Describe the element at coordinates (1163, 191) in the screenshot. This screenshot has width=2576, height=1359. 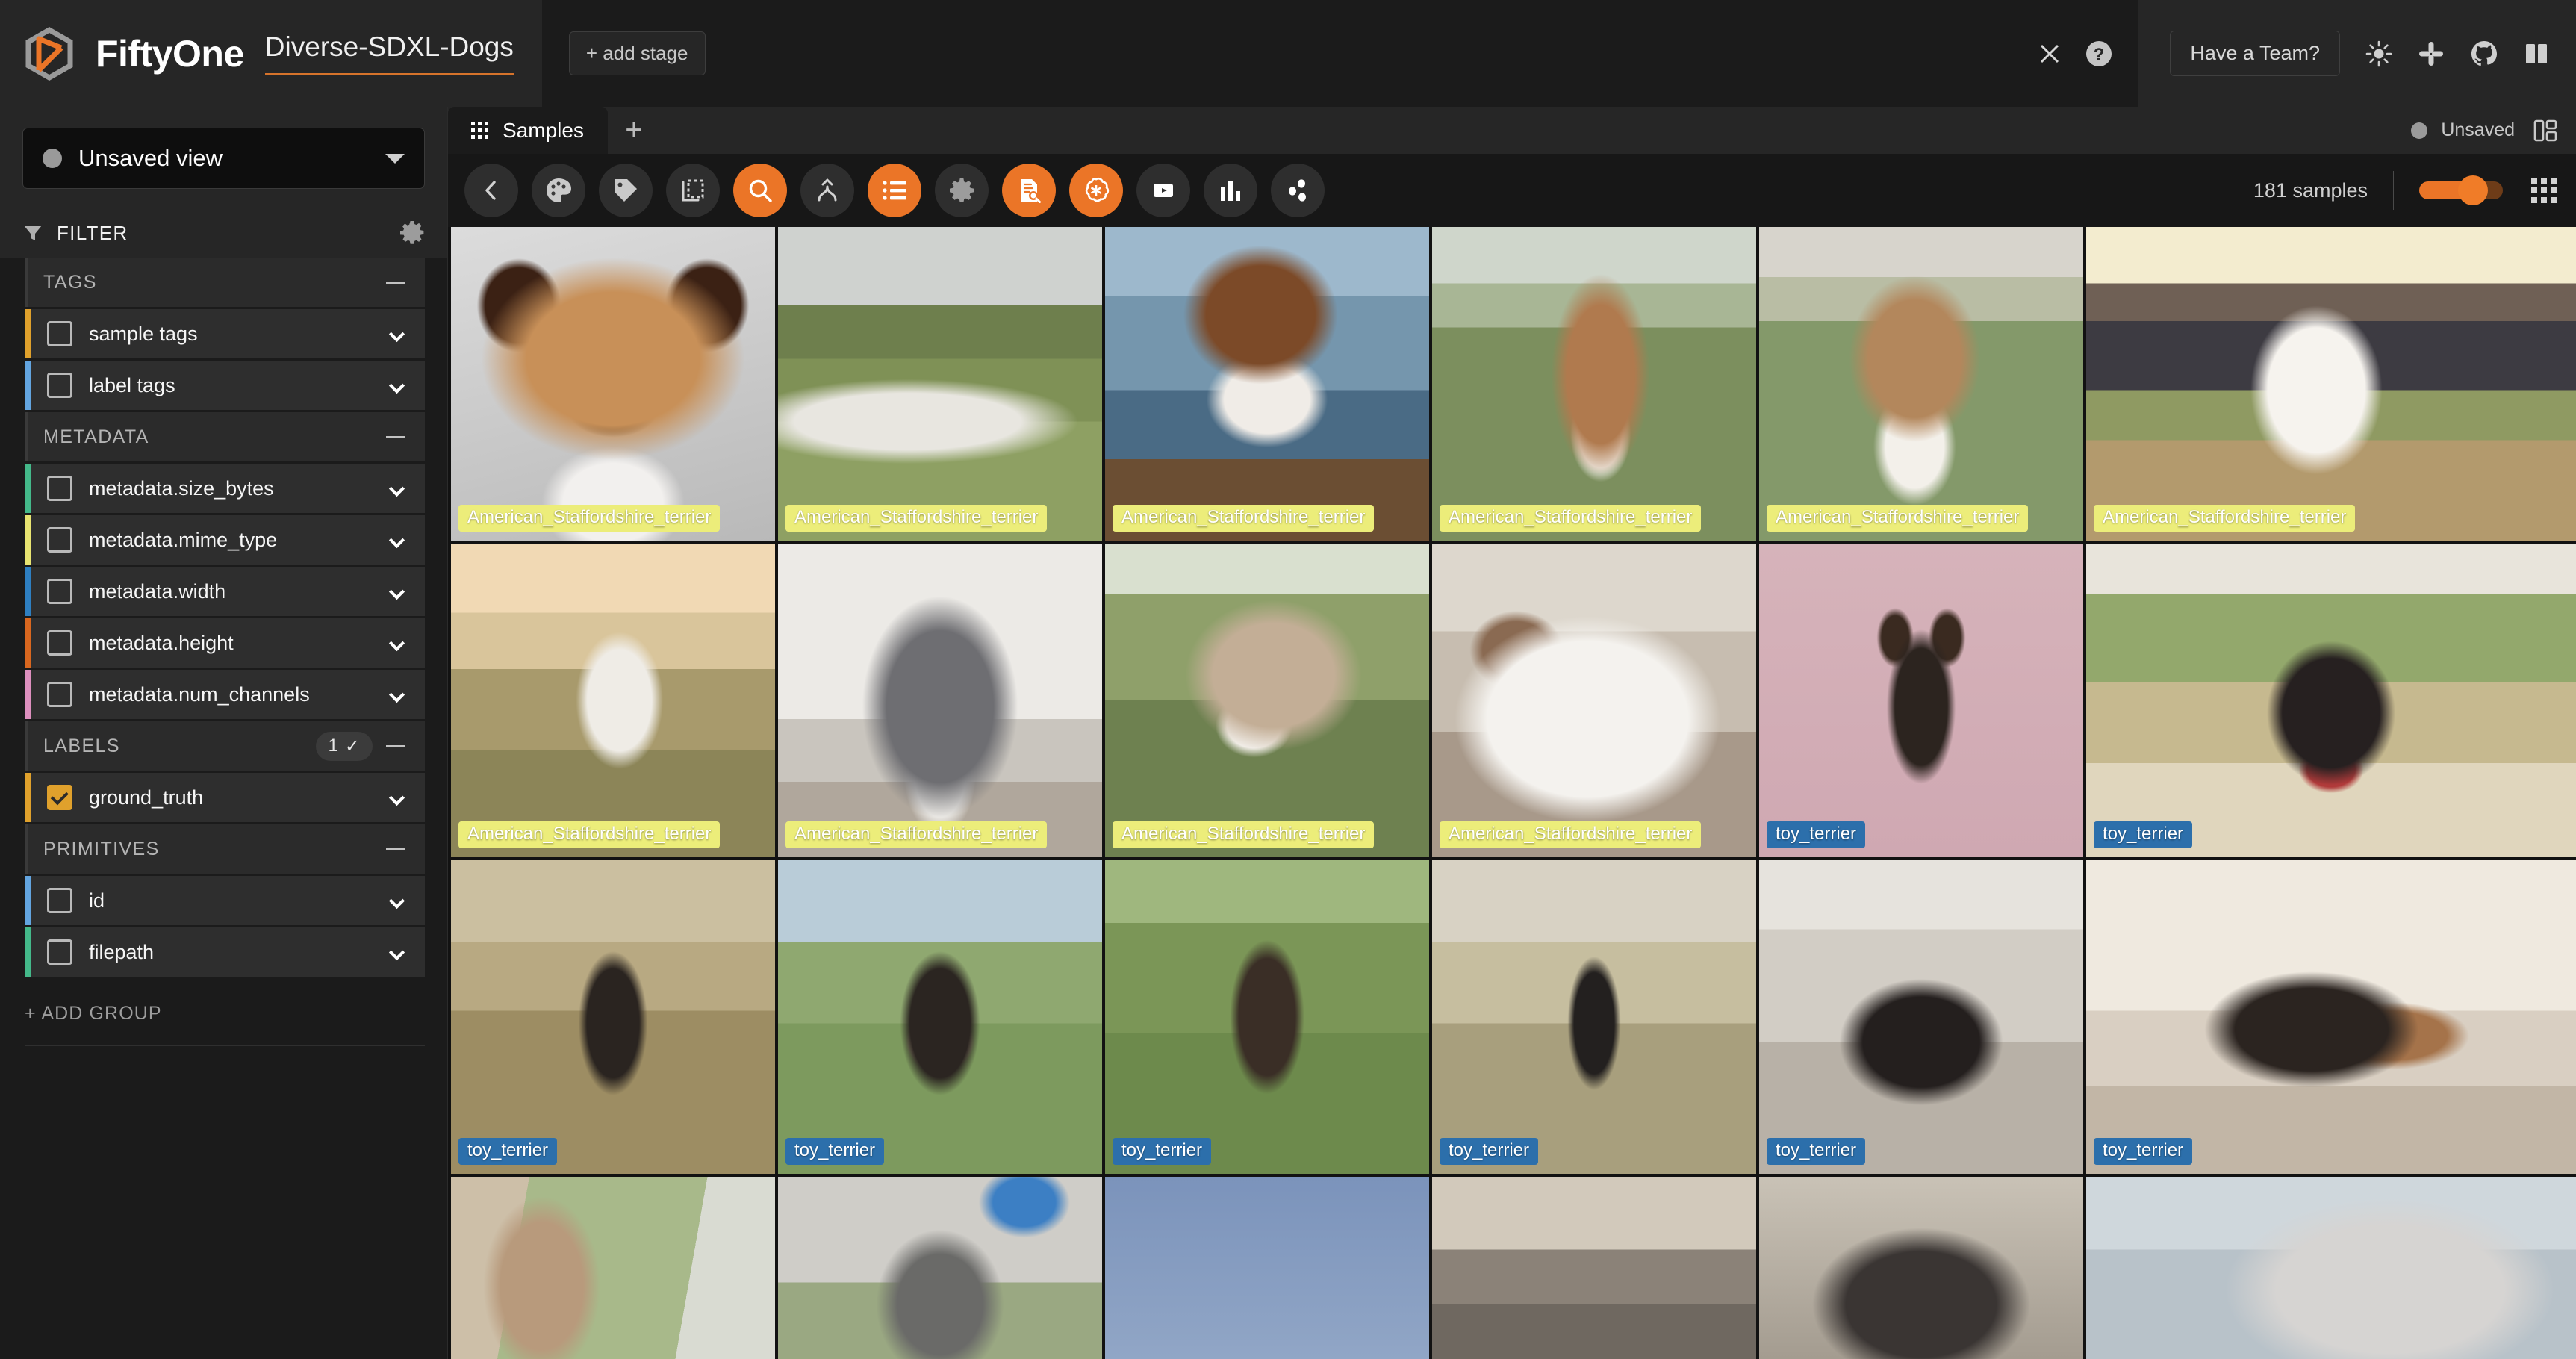
I see `video-play-icon` at that location.